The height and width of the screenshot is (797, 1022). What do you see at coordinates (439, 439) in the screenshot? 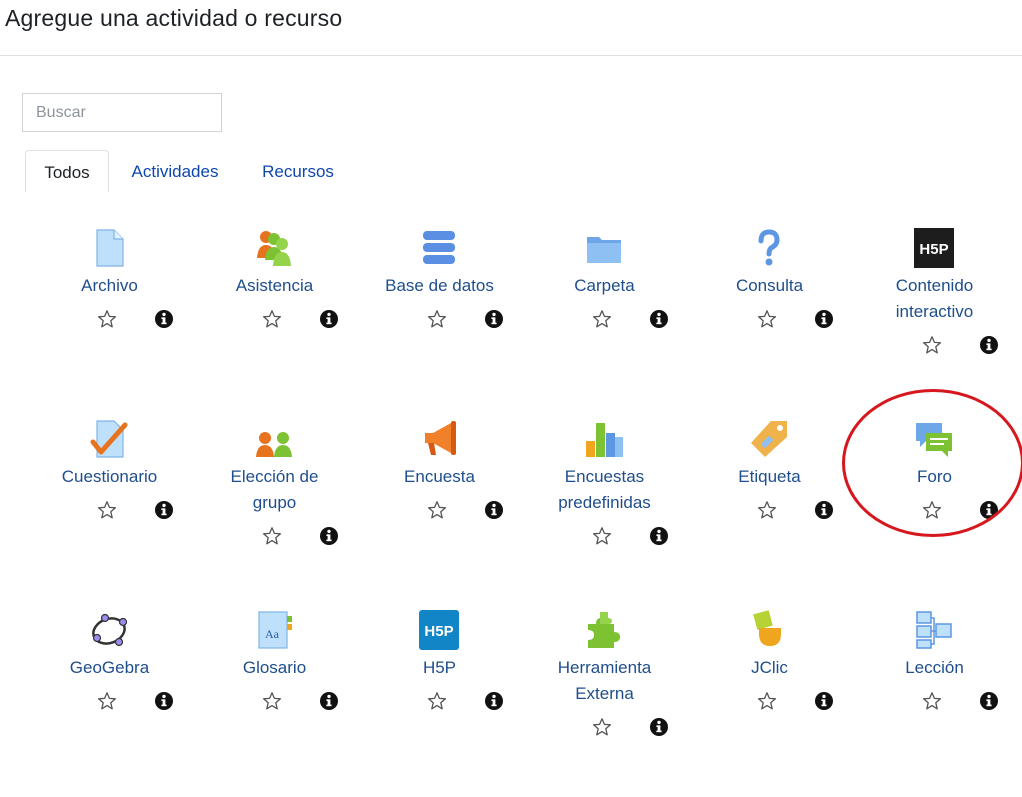
I see `megaphone-icon` at bounding box center [439, 439].